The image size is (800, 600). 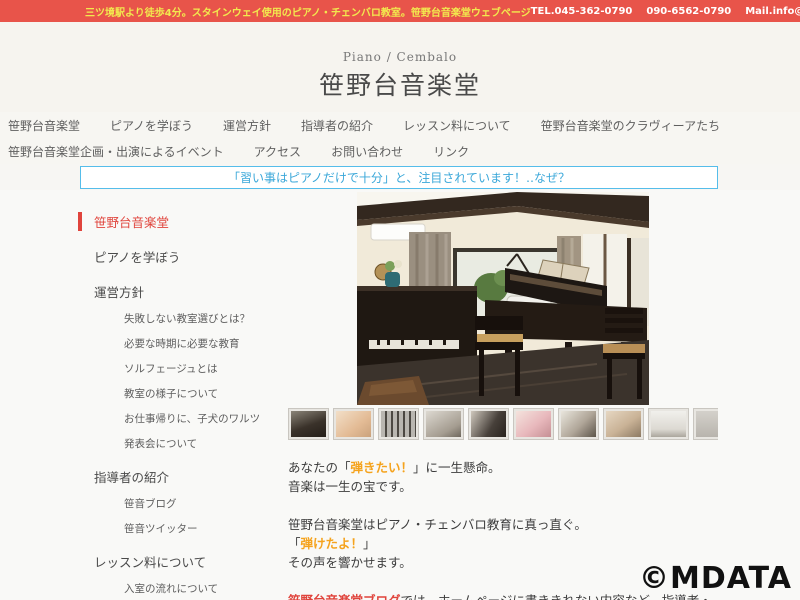 I want to click on gallery-thumbnail-strip, so click(x=503, y=425).